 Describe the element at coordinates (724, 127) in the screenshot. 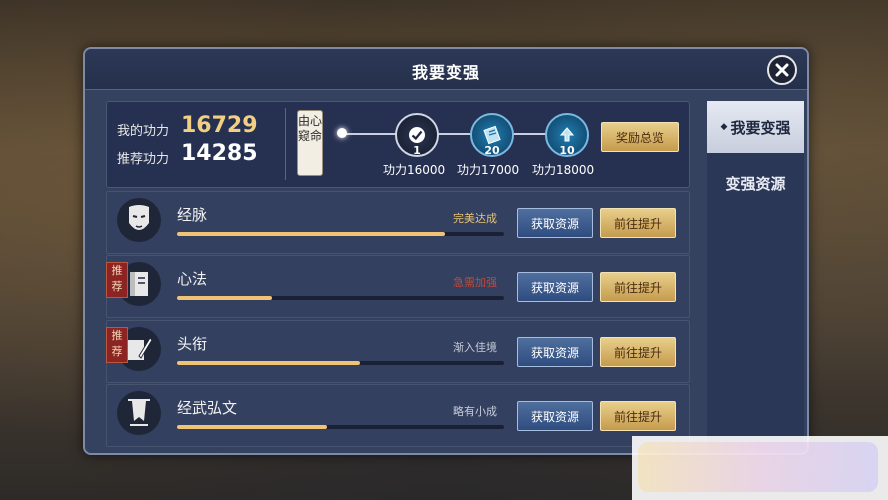

I see `diamond-icon: ◆` at that location.